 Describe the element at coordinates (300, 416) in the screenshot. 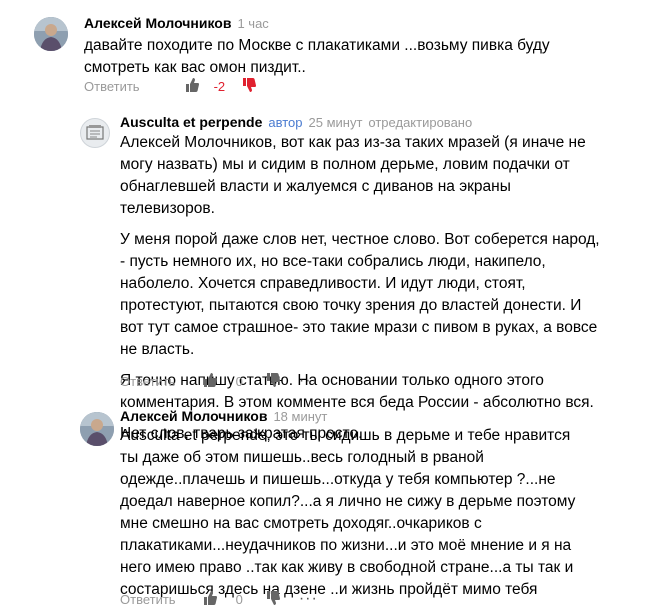

I see `comment-time: 18 минут` at that location.